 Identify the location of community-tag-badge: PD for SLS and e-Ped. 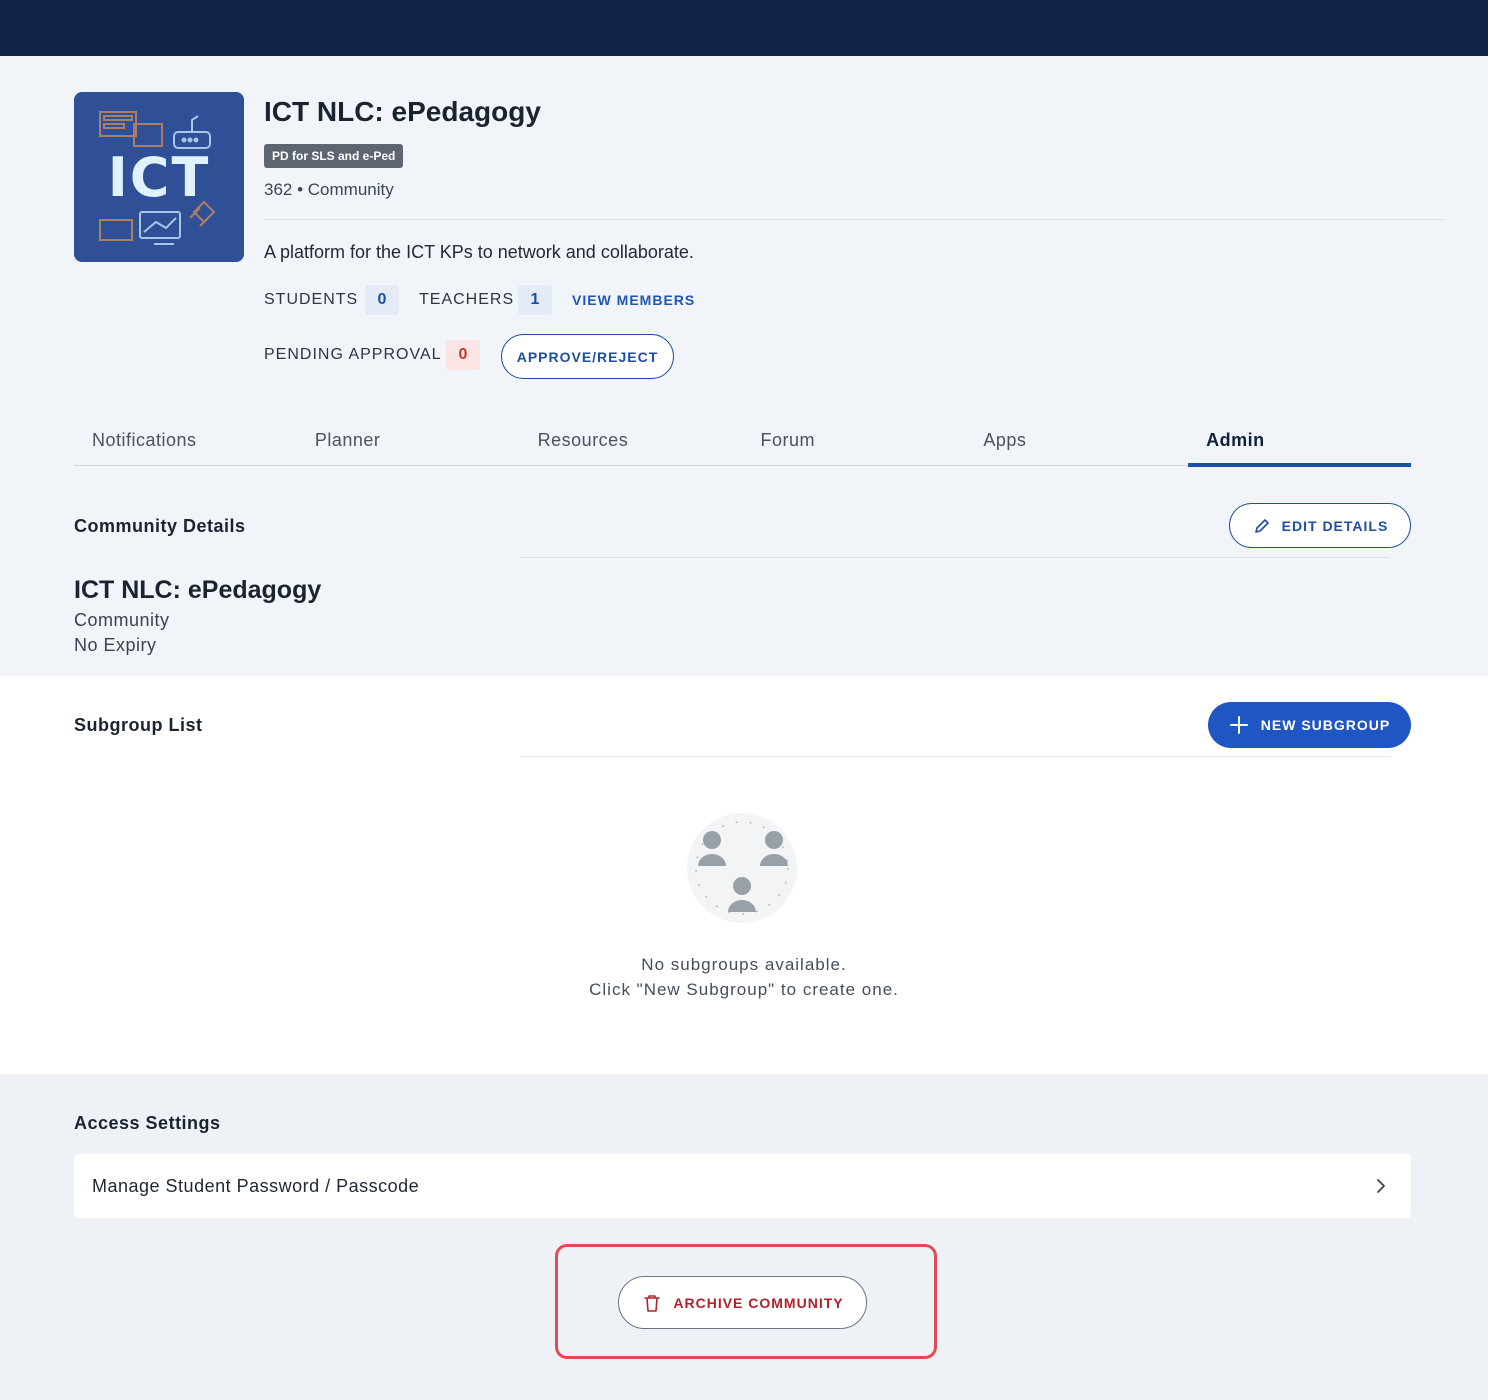
(334, 156).